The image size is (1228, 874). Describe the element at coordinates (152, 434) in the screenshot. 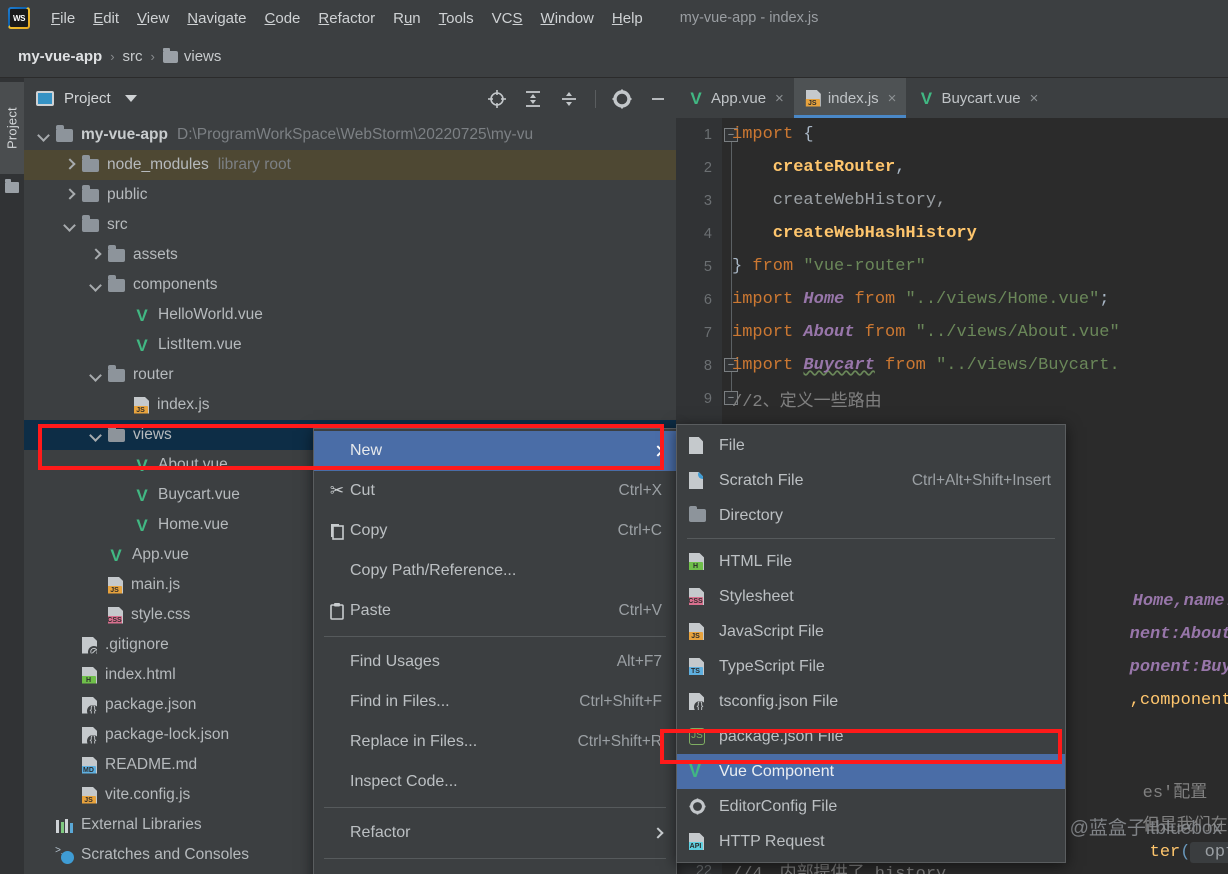

I see `tree-row-label: views` at that location.